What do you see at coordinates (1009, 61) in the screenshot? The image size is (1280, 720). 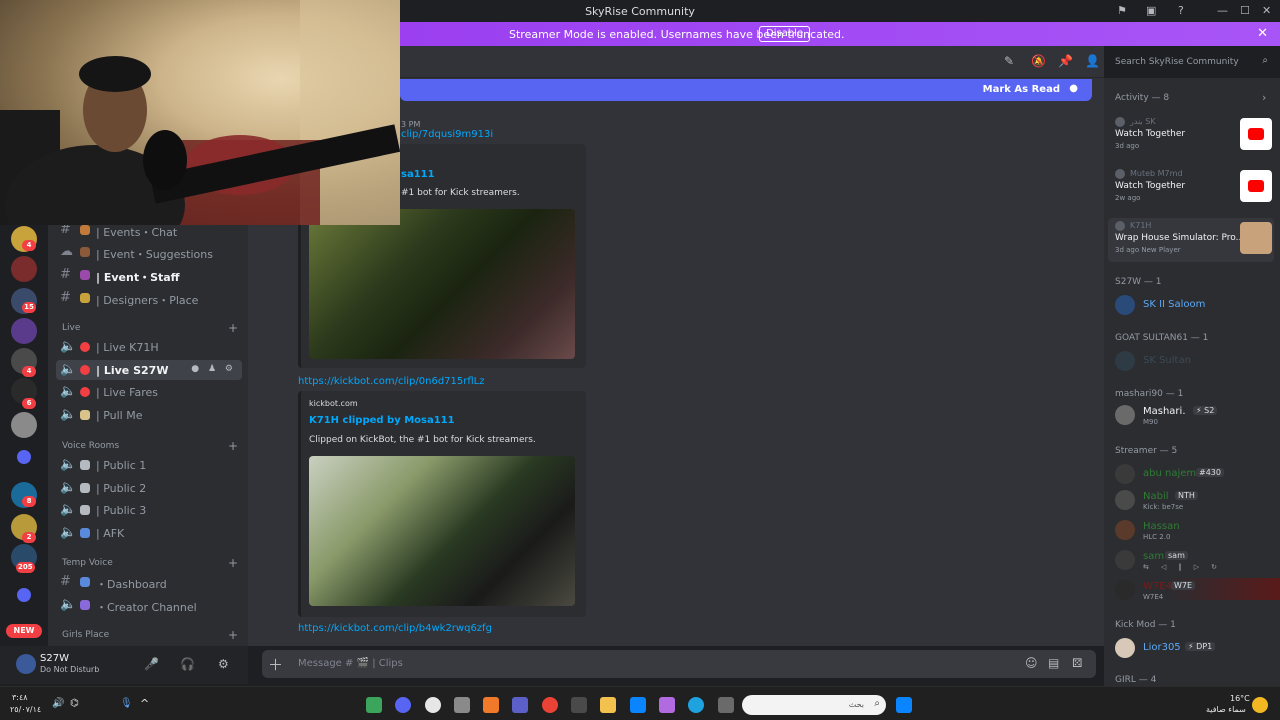 I see `threads-icon: ✎` at bounding box center [1009, 61].